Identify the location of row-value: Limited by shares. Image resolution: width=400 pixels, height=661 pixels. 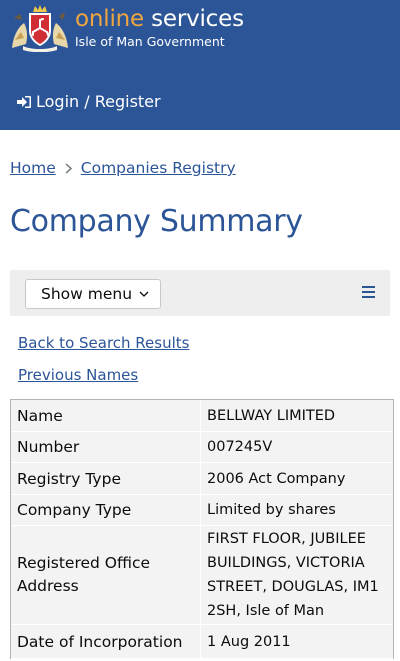
(296, 510).